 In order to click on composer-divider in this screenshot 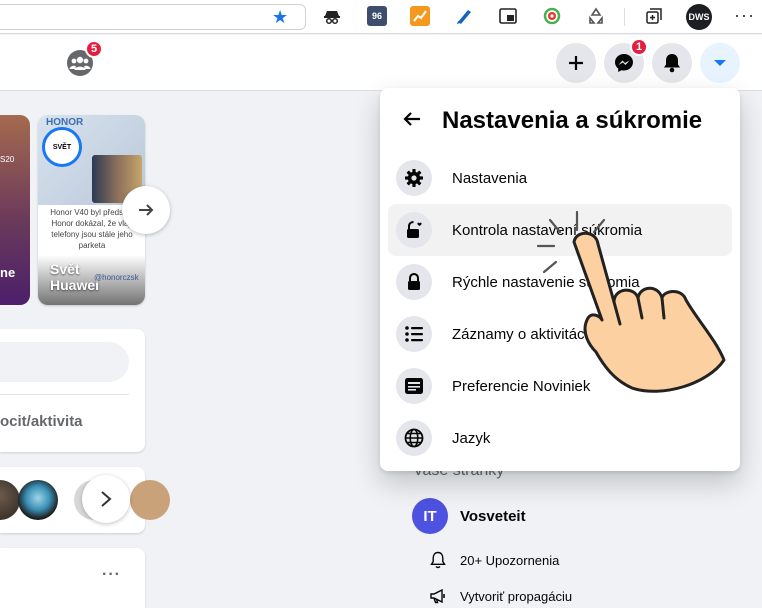, I will do `click(64, 394)`.